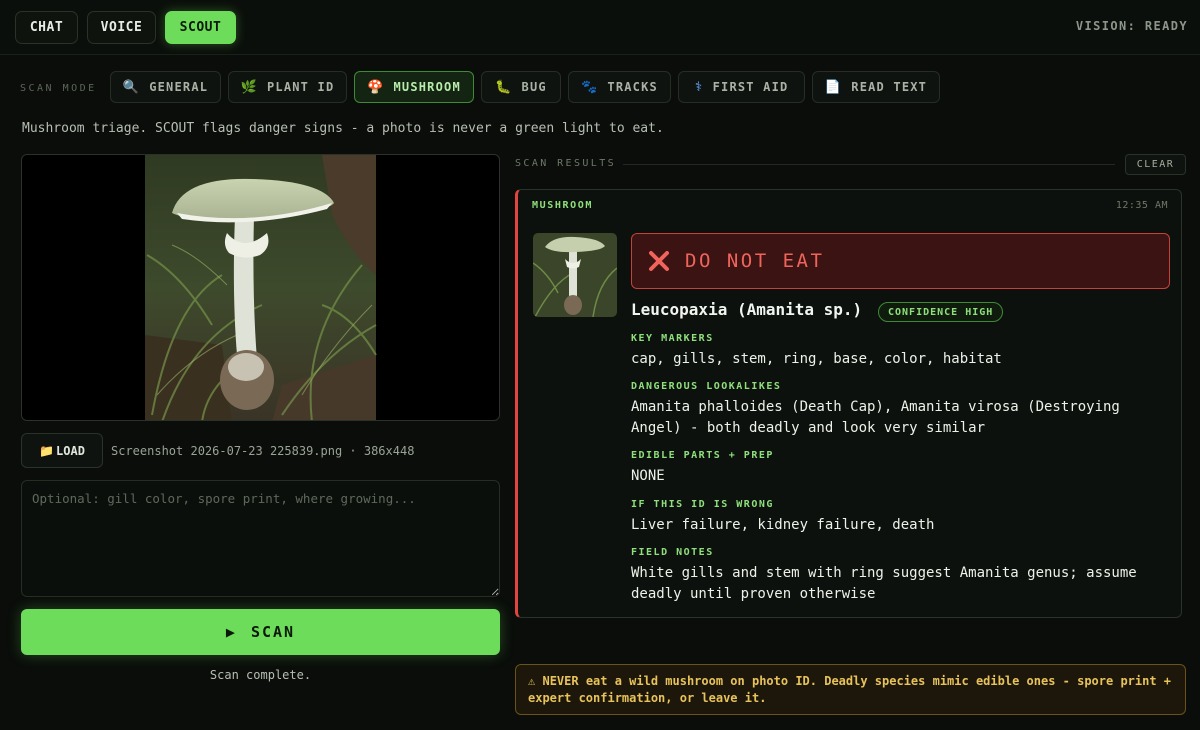 The height and width of the screenshot is (730, 1200). I want to click on field-label-edible-parts: EDIBLE PARTS + PREP, so click(702, 455).